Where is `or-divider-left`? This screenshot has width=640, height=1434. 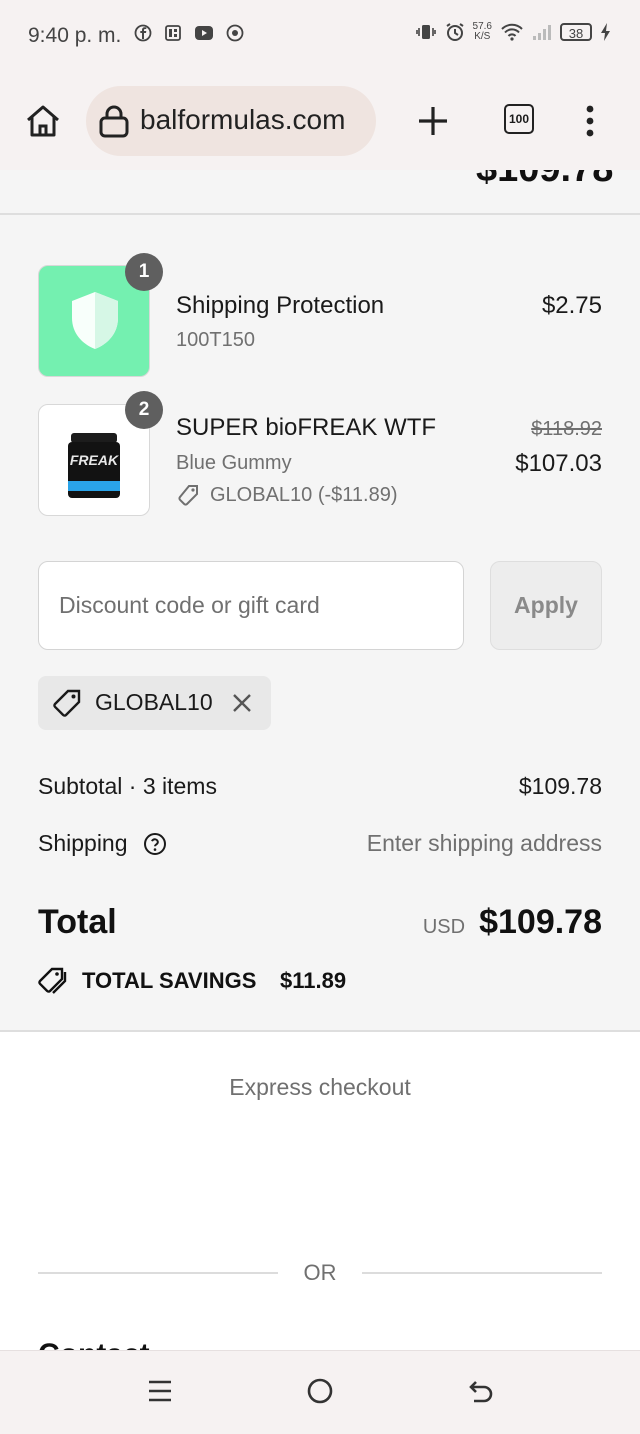
or-divider-left is located at coordinates (158, 1273).